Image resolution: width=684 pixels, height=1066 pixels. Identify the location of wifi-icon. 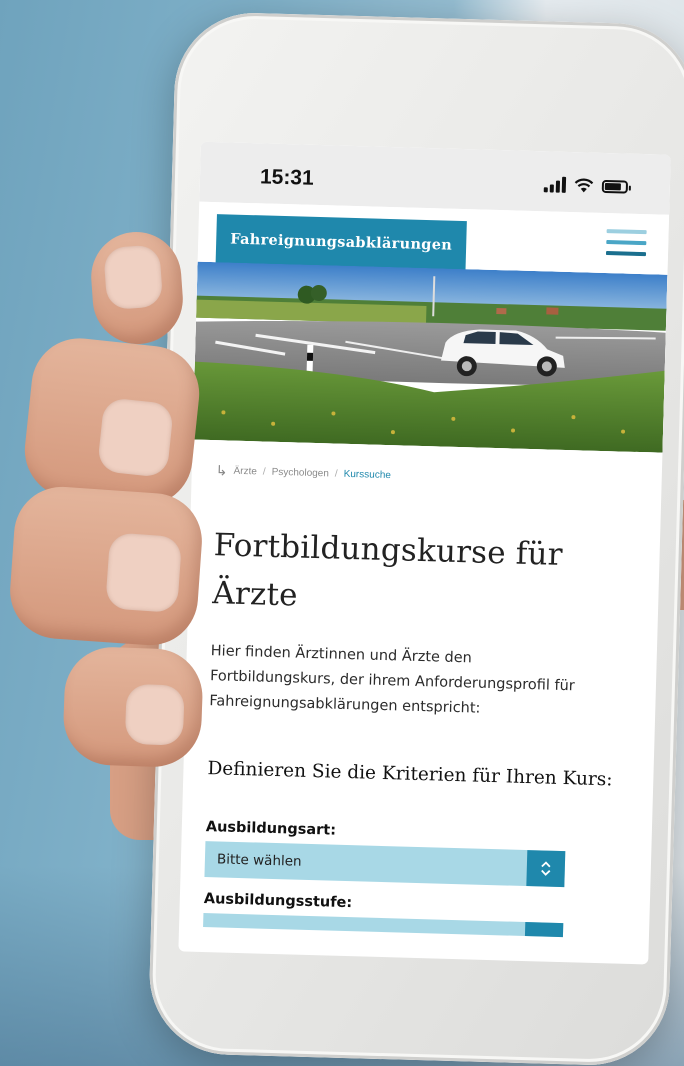
(584, 185).